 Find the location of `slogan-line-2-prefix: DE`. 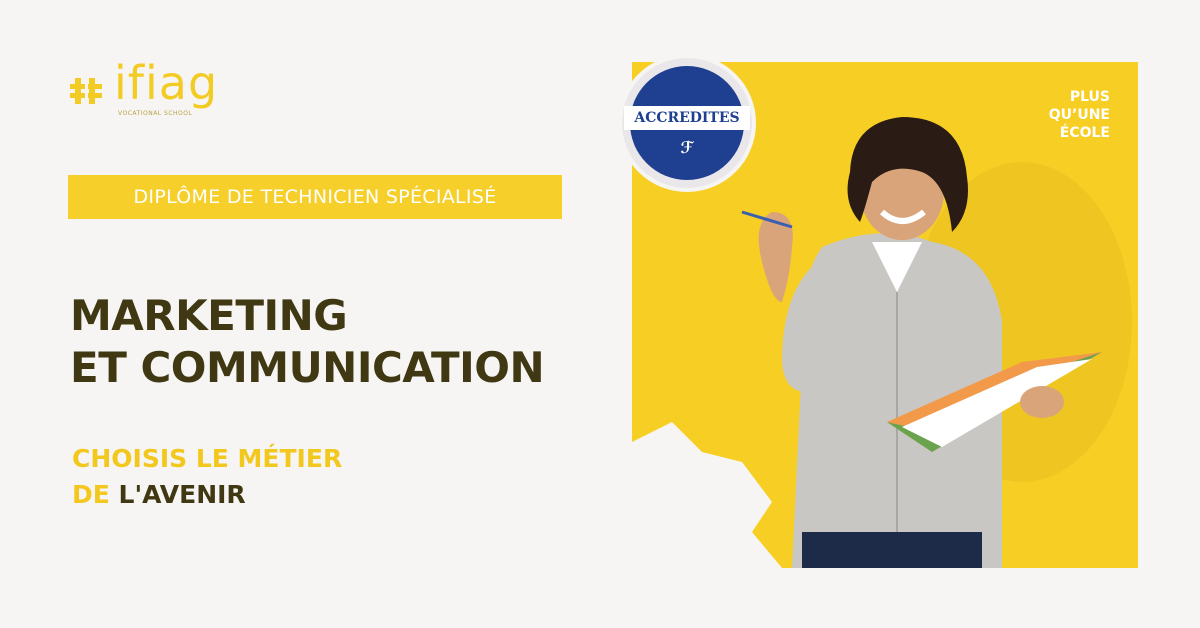

slogan-line-2-prefix: DE is located at coordinates (91, 494).